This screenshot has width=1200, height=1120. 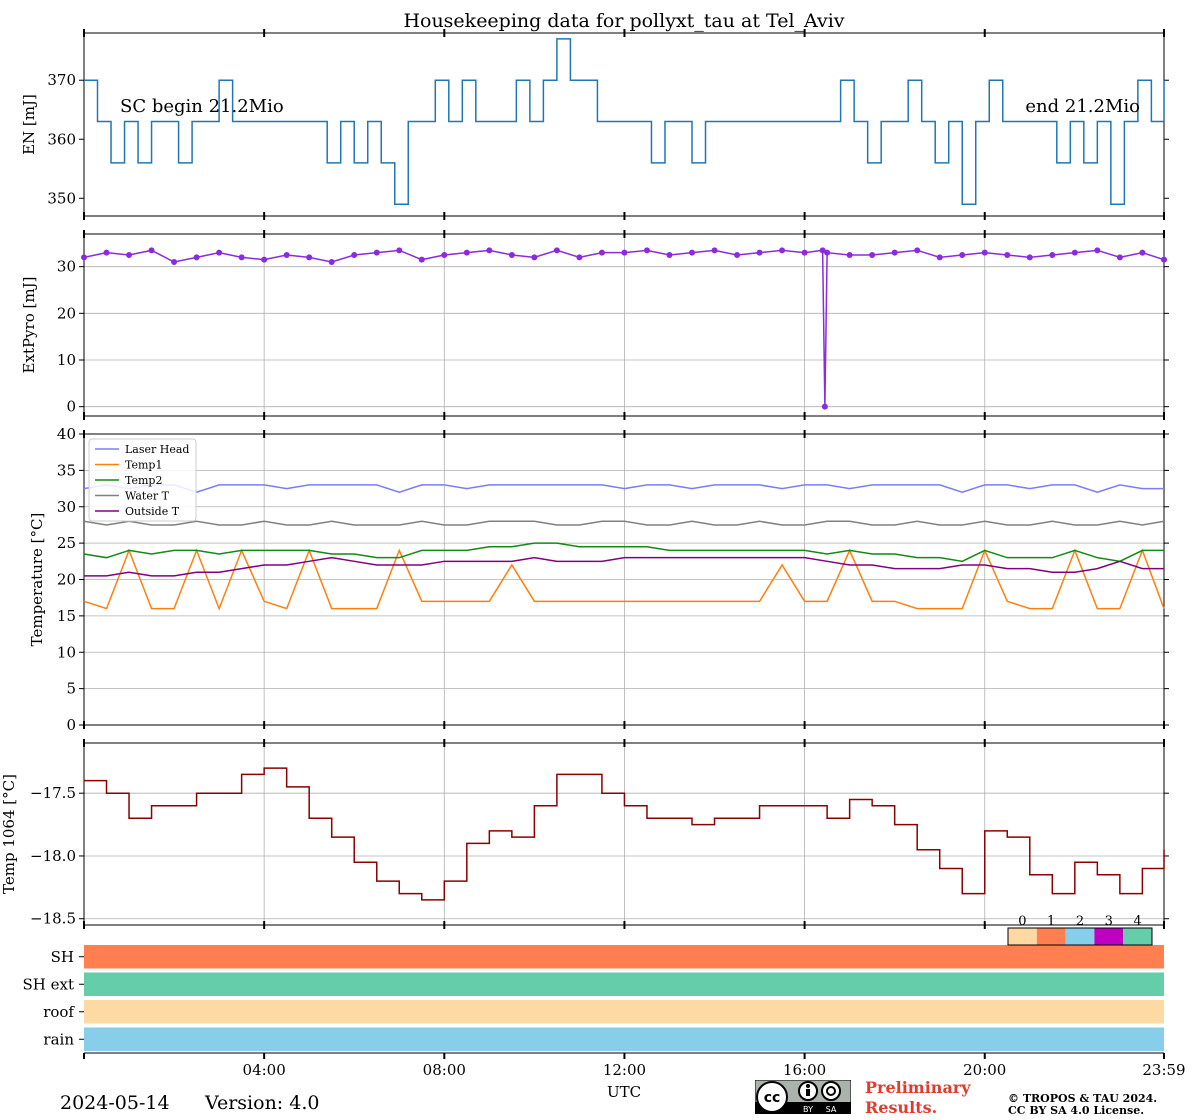 I want to click on status-colorbar-label: 0, so click(x=1022, y=921).